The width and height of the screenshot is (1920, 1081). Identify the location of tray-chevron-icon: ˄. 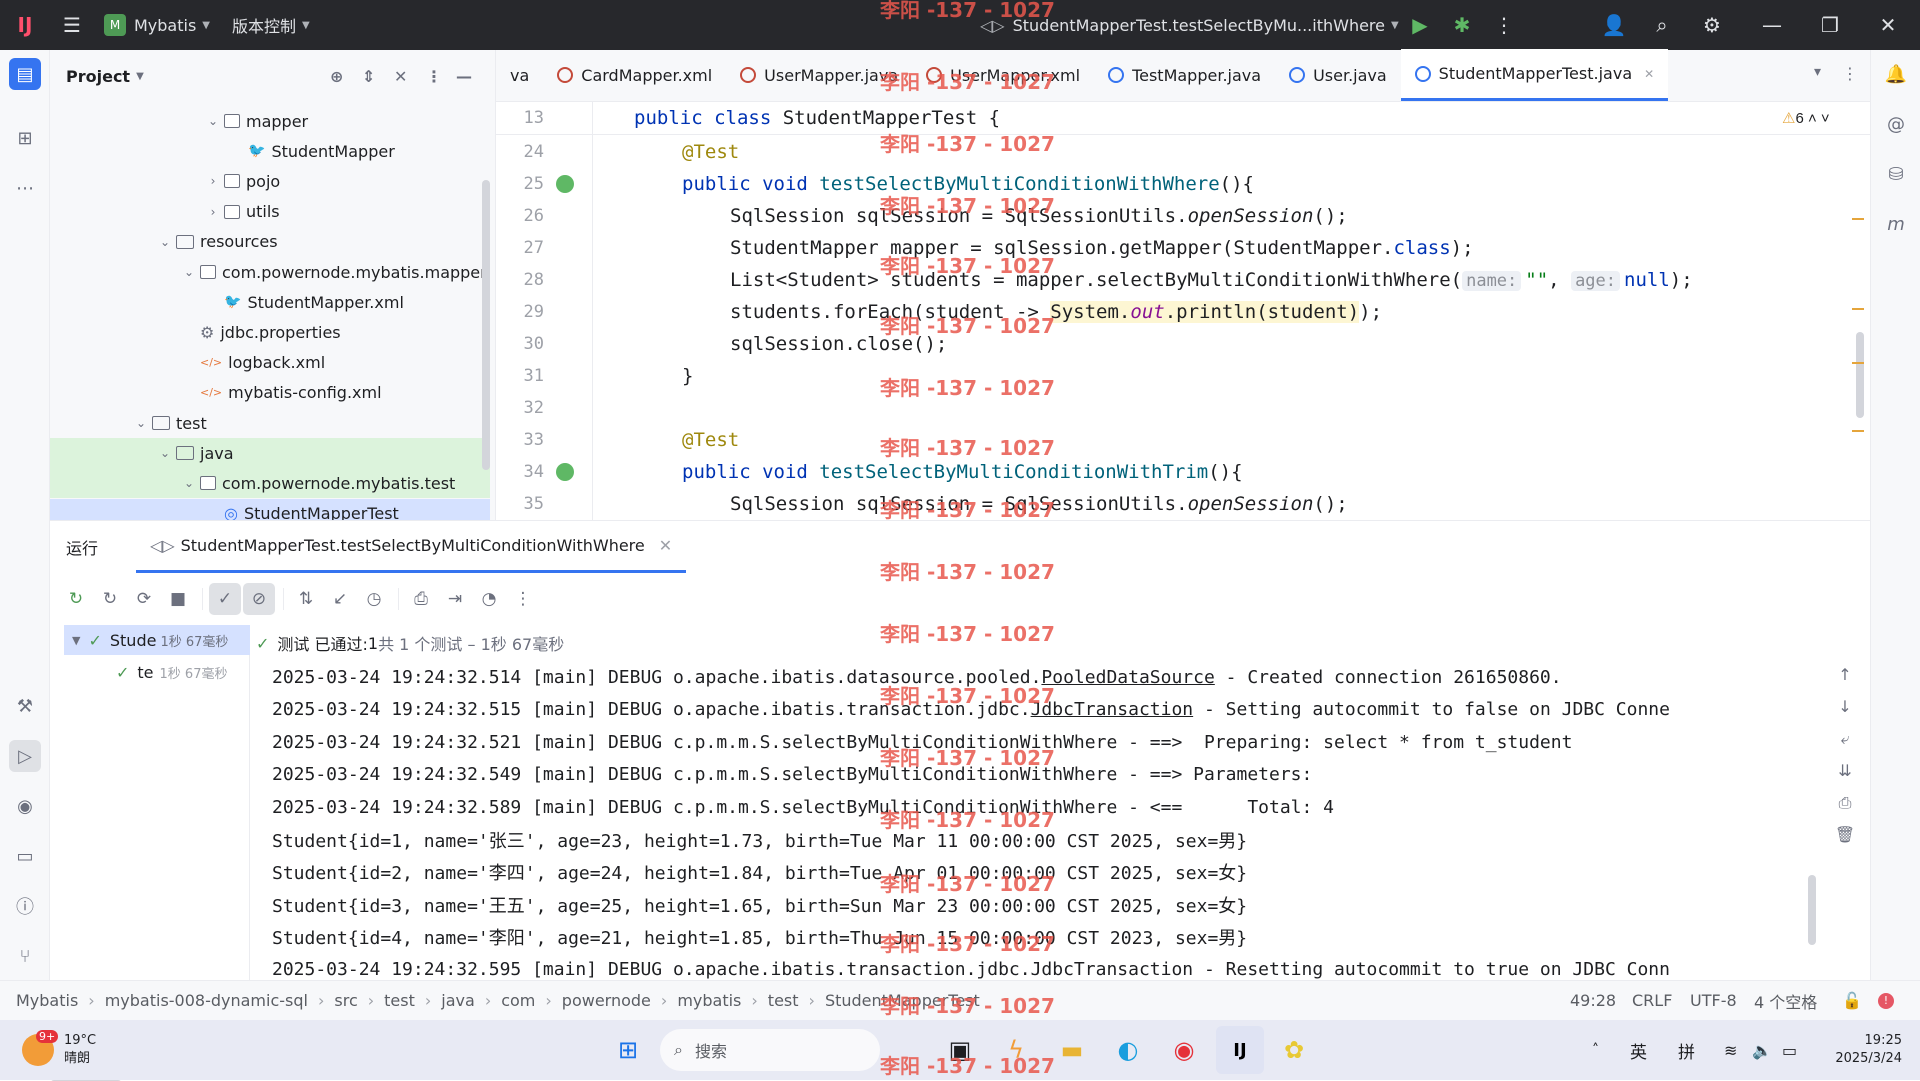
(1595, 1050).